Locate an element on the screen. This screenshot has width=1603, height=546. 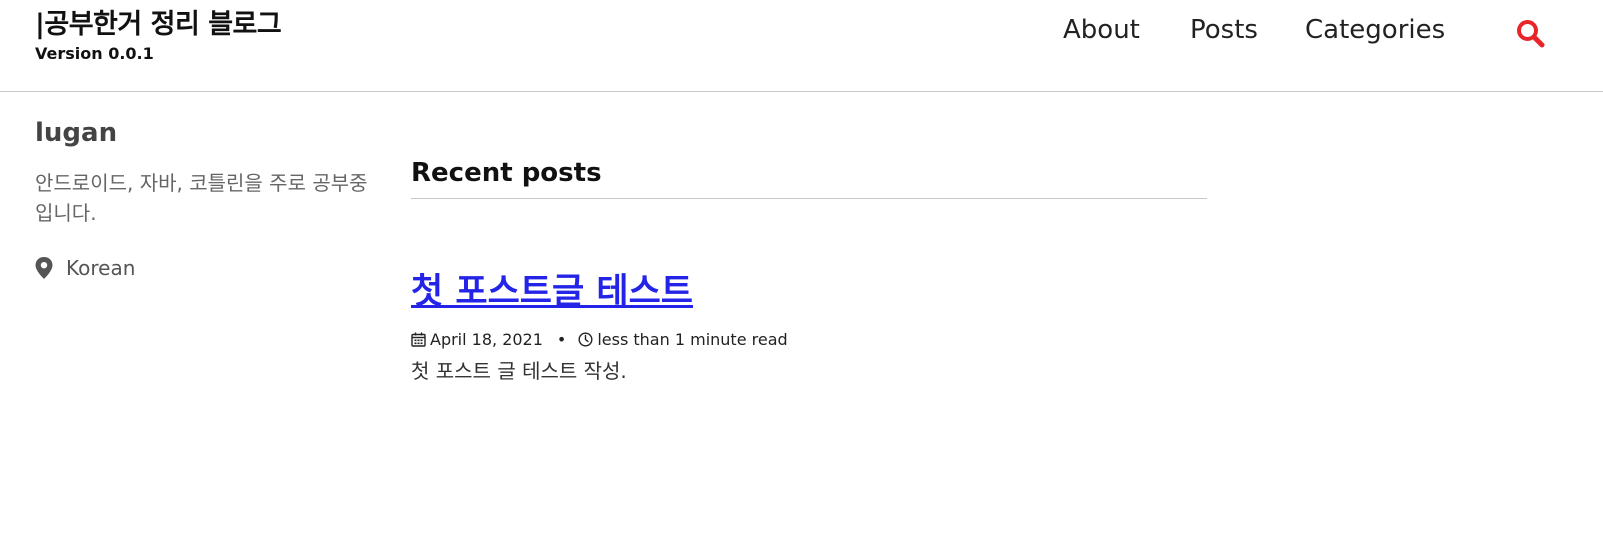
post-title-link: 첫 포스트글 테스트 is located at coordinates (552, 288).